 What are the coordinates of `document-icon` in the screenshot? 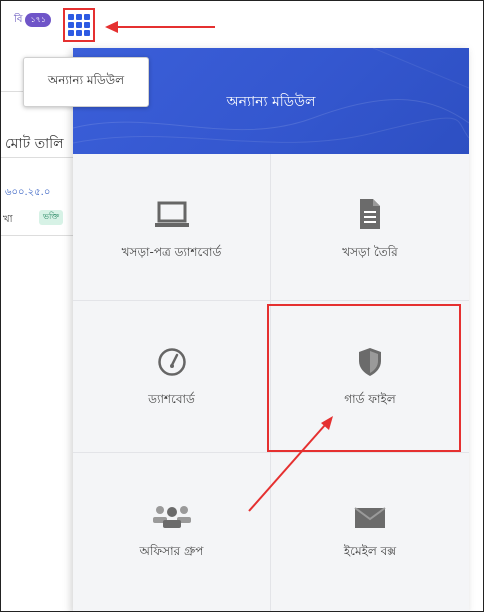 It's located at (370, 213).